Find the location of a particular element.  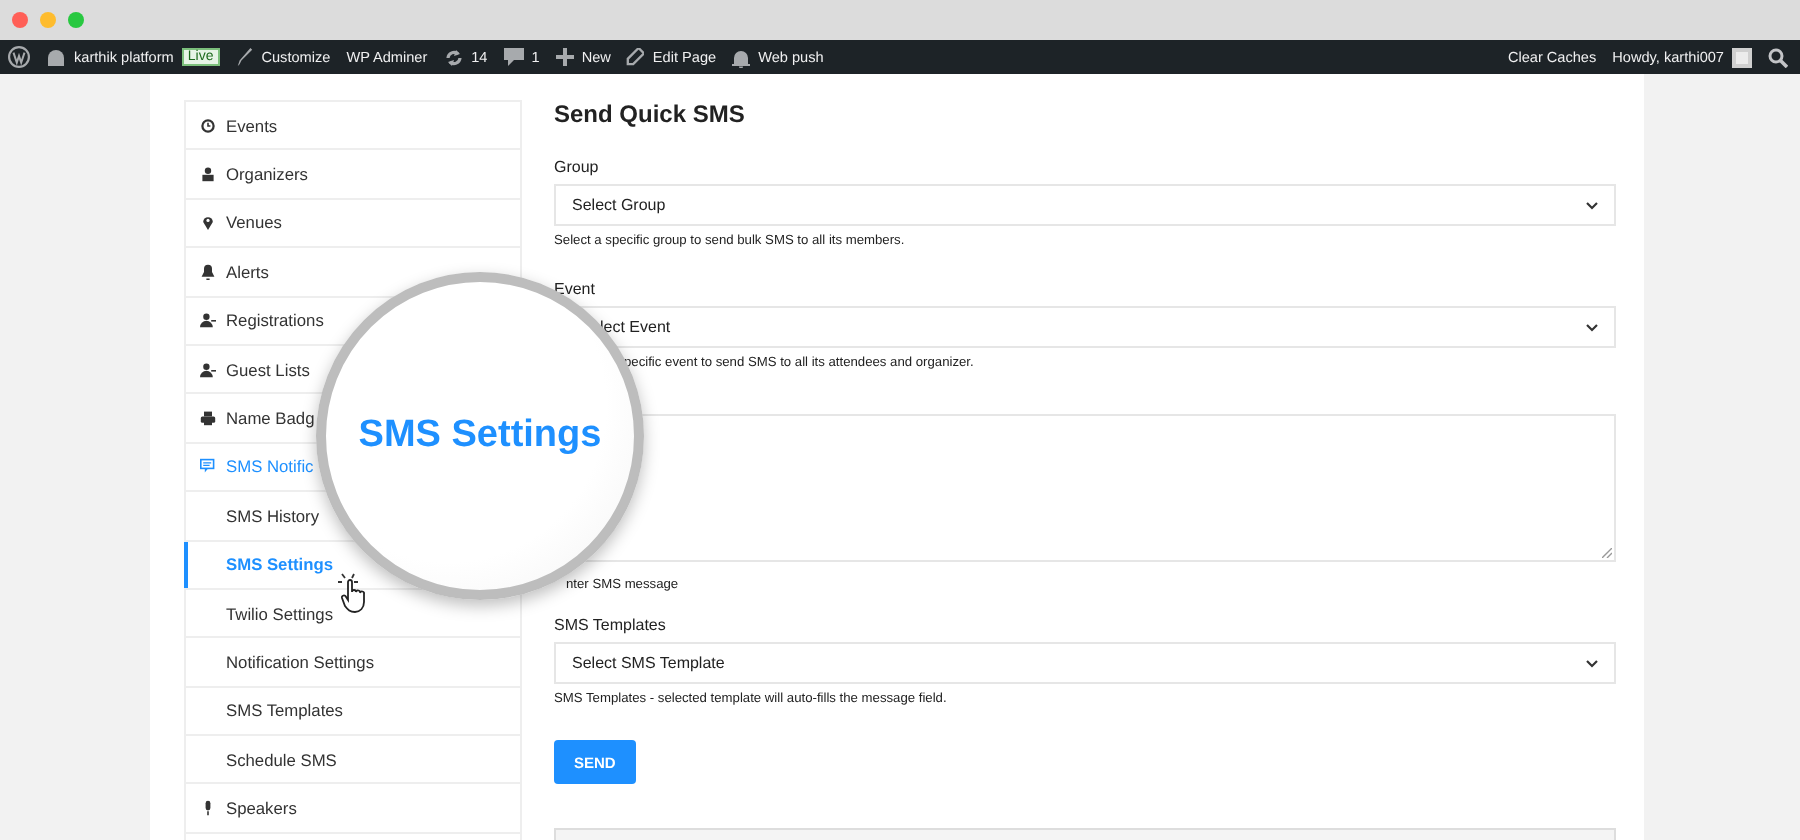

wordpress-logo-icon is located at coordinates (19, 57).